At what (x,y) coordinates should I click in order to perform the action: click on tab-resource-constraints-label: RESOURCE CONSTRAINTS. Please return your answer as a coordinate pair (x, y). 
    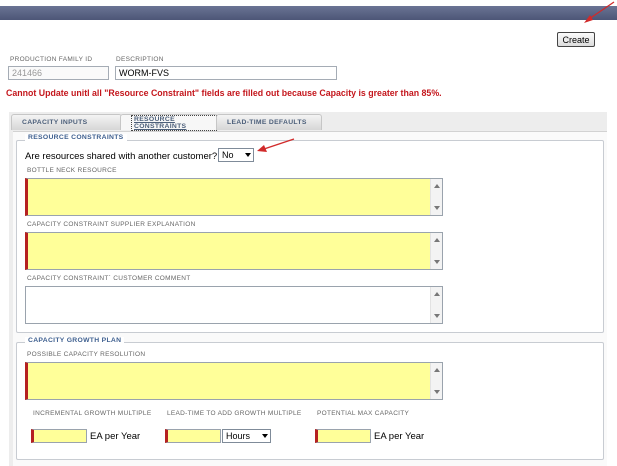
    Looking at the image, I should click on (174, 122).